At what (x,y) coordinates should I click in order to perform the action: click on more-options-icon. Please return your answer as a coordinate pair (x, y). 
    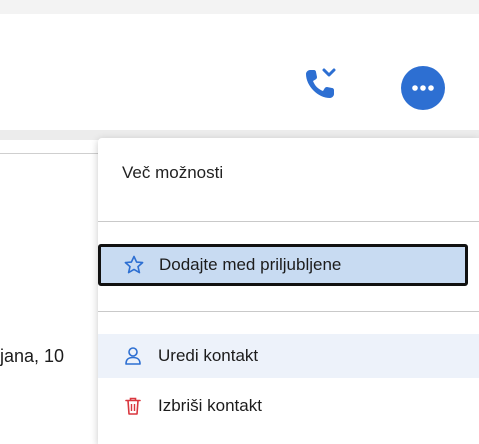
    Looking at the image, I should click on (423, 88).